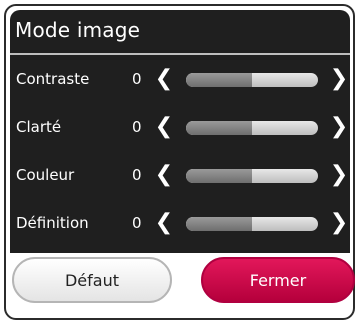 This screenshot has height=324, width=360. What do you see at coordinates (180, 176) in the screenshot?
I see `setting-row-color: Couleur 0 ❮ ❯` at bounding box center [180, 176].